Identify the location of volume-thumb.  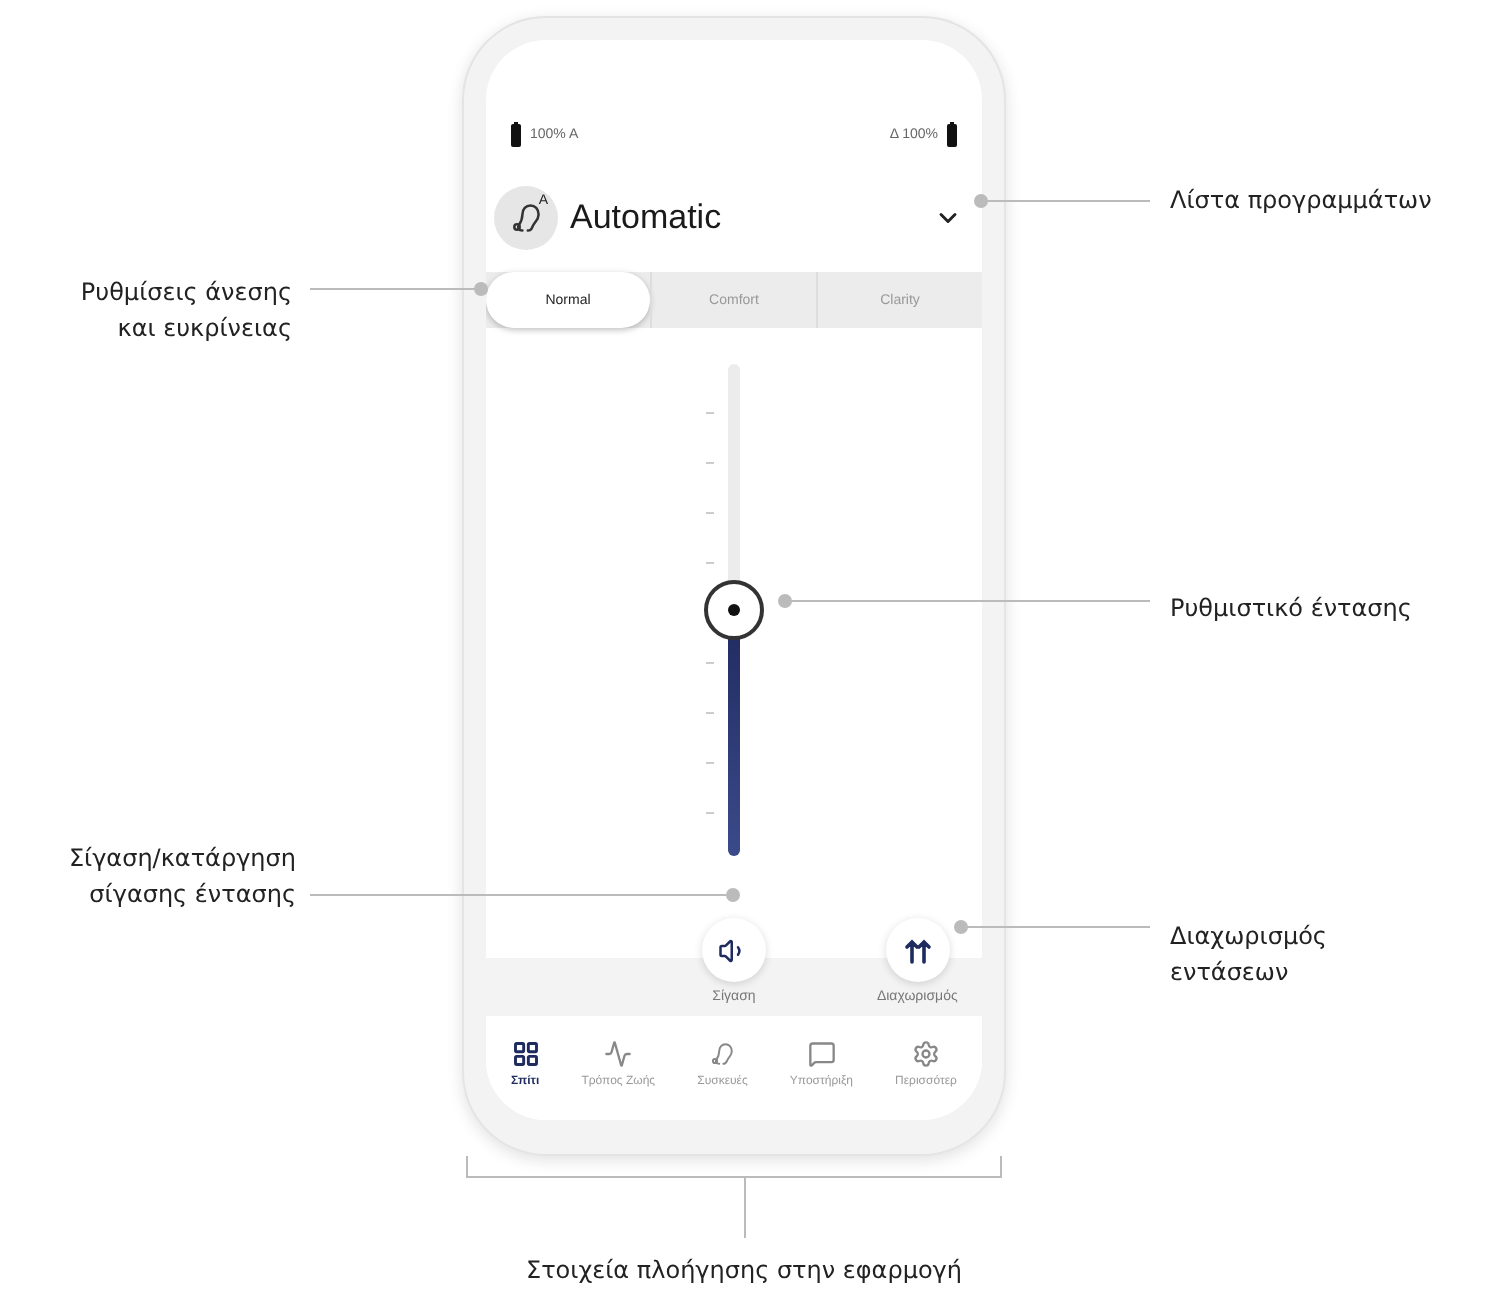
(734, 610).